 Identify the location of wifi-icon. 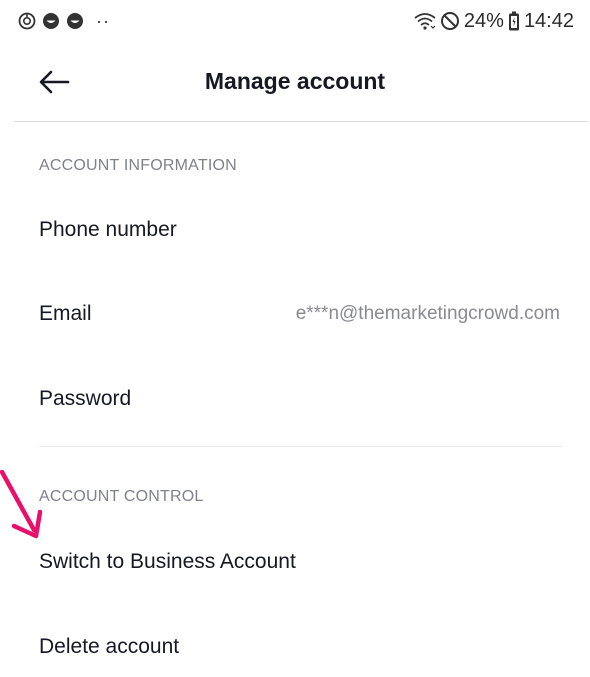
(425, 21).